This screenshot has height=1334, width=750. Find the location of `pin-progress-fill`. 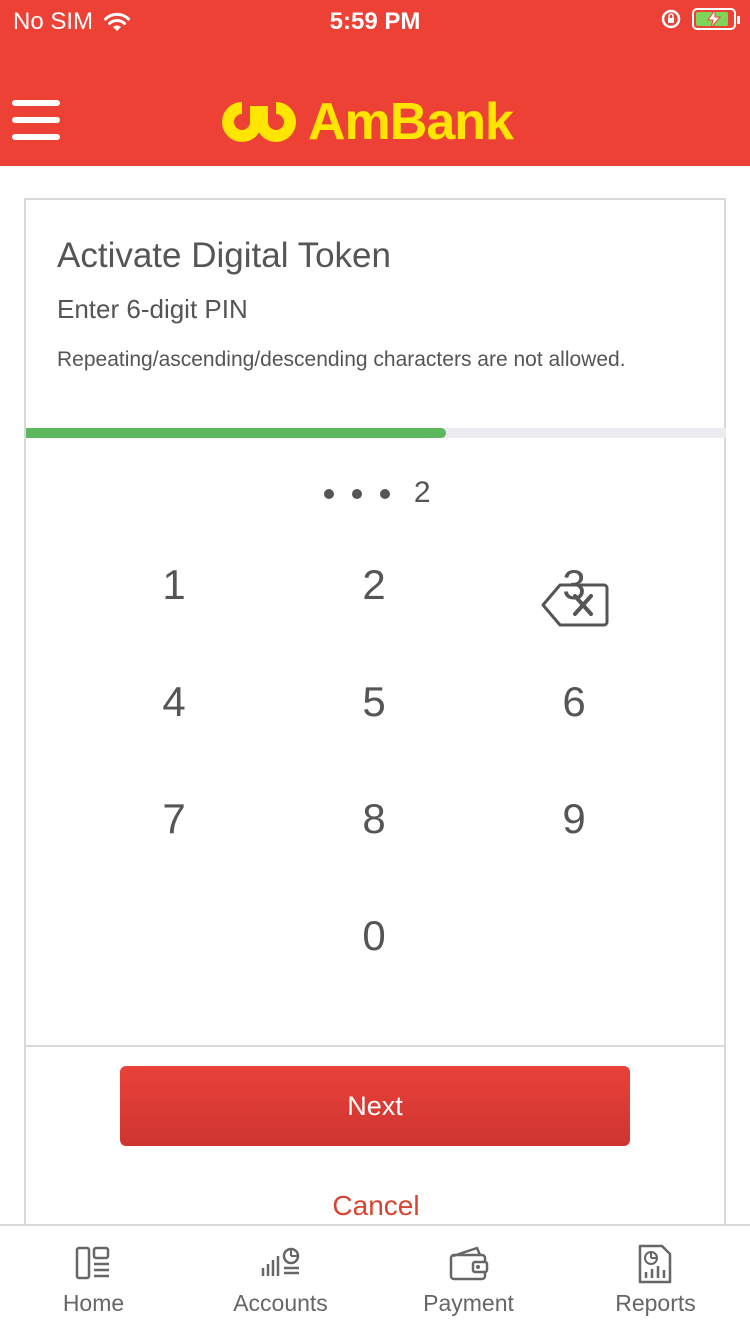

pin-progress-fill is located at coordinates (236, 433).